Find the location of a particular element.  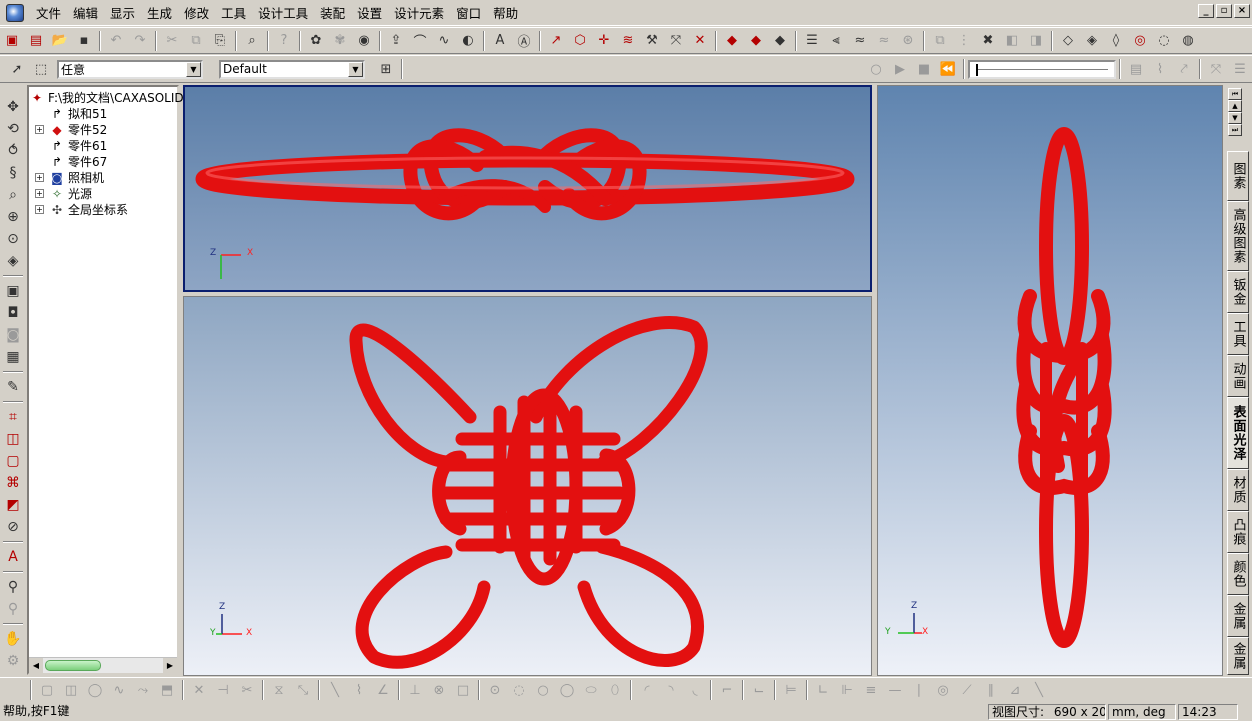

view4-icon: ◎ is located at coordinates (1140, 41).